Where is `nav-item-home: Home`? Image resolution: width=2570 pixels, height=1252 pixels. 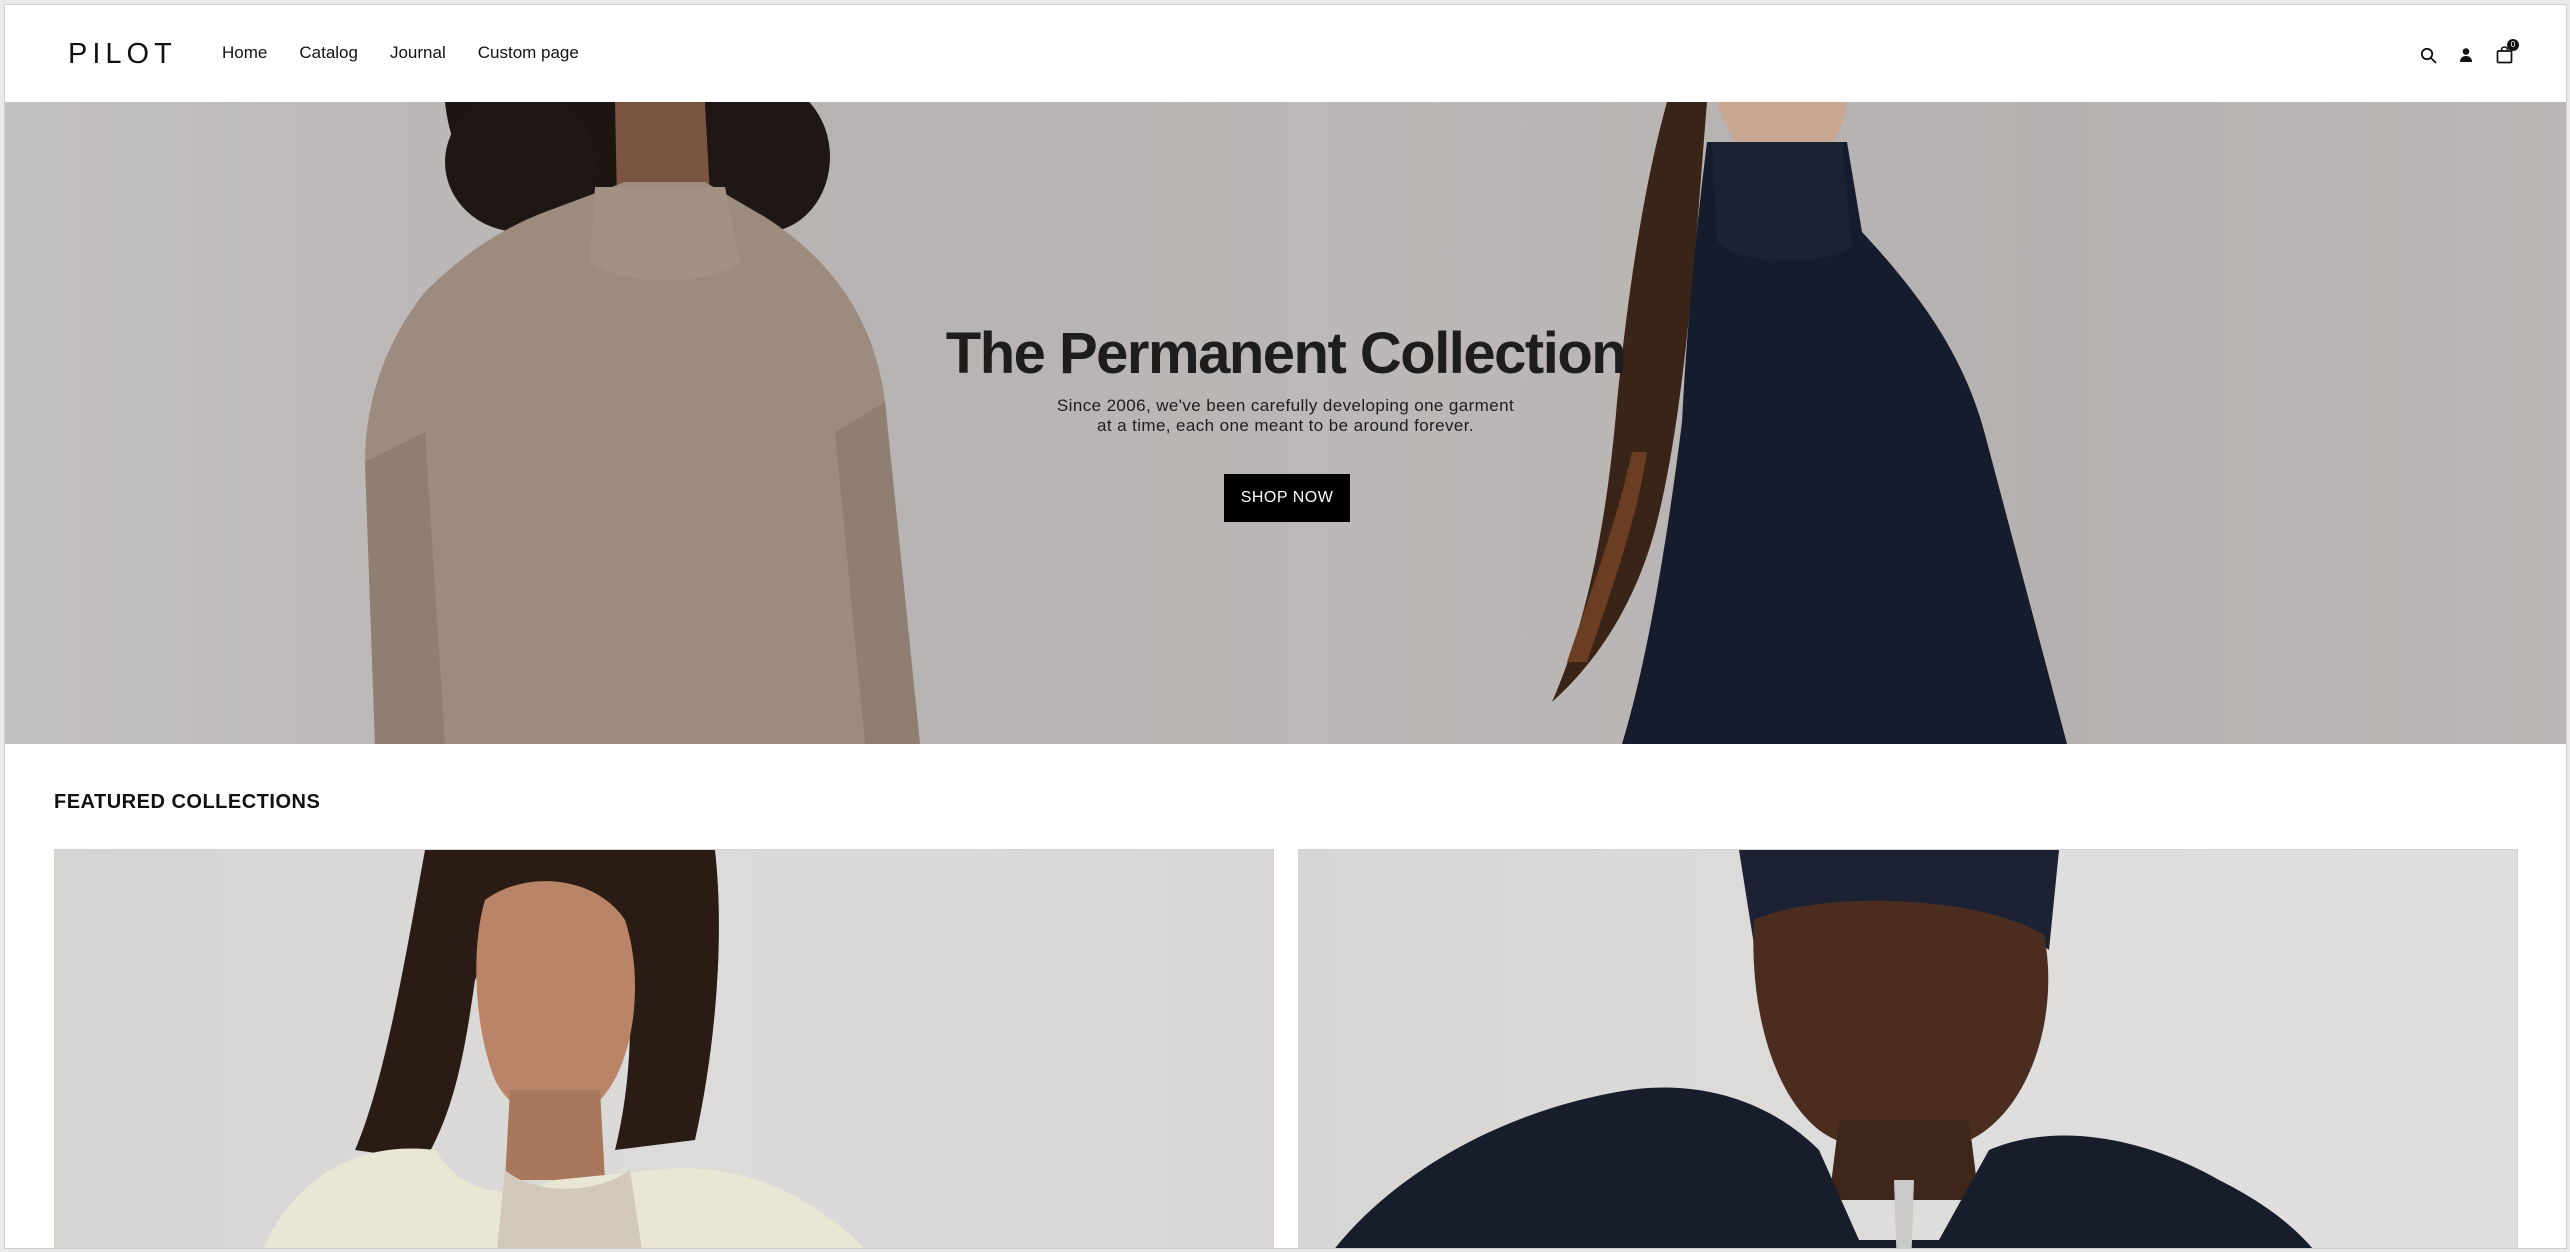 nav-item-home: Home is located at coordinates (244, 53).